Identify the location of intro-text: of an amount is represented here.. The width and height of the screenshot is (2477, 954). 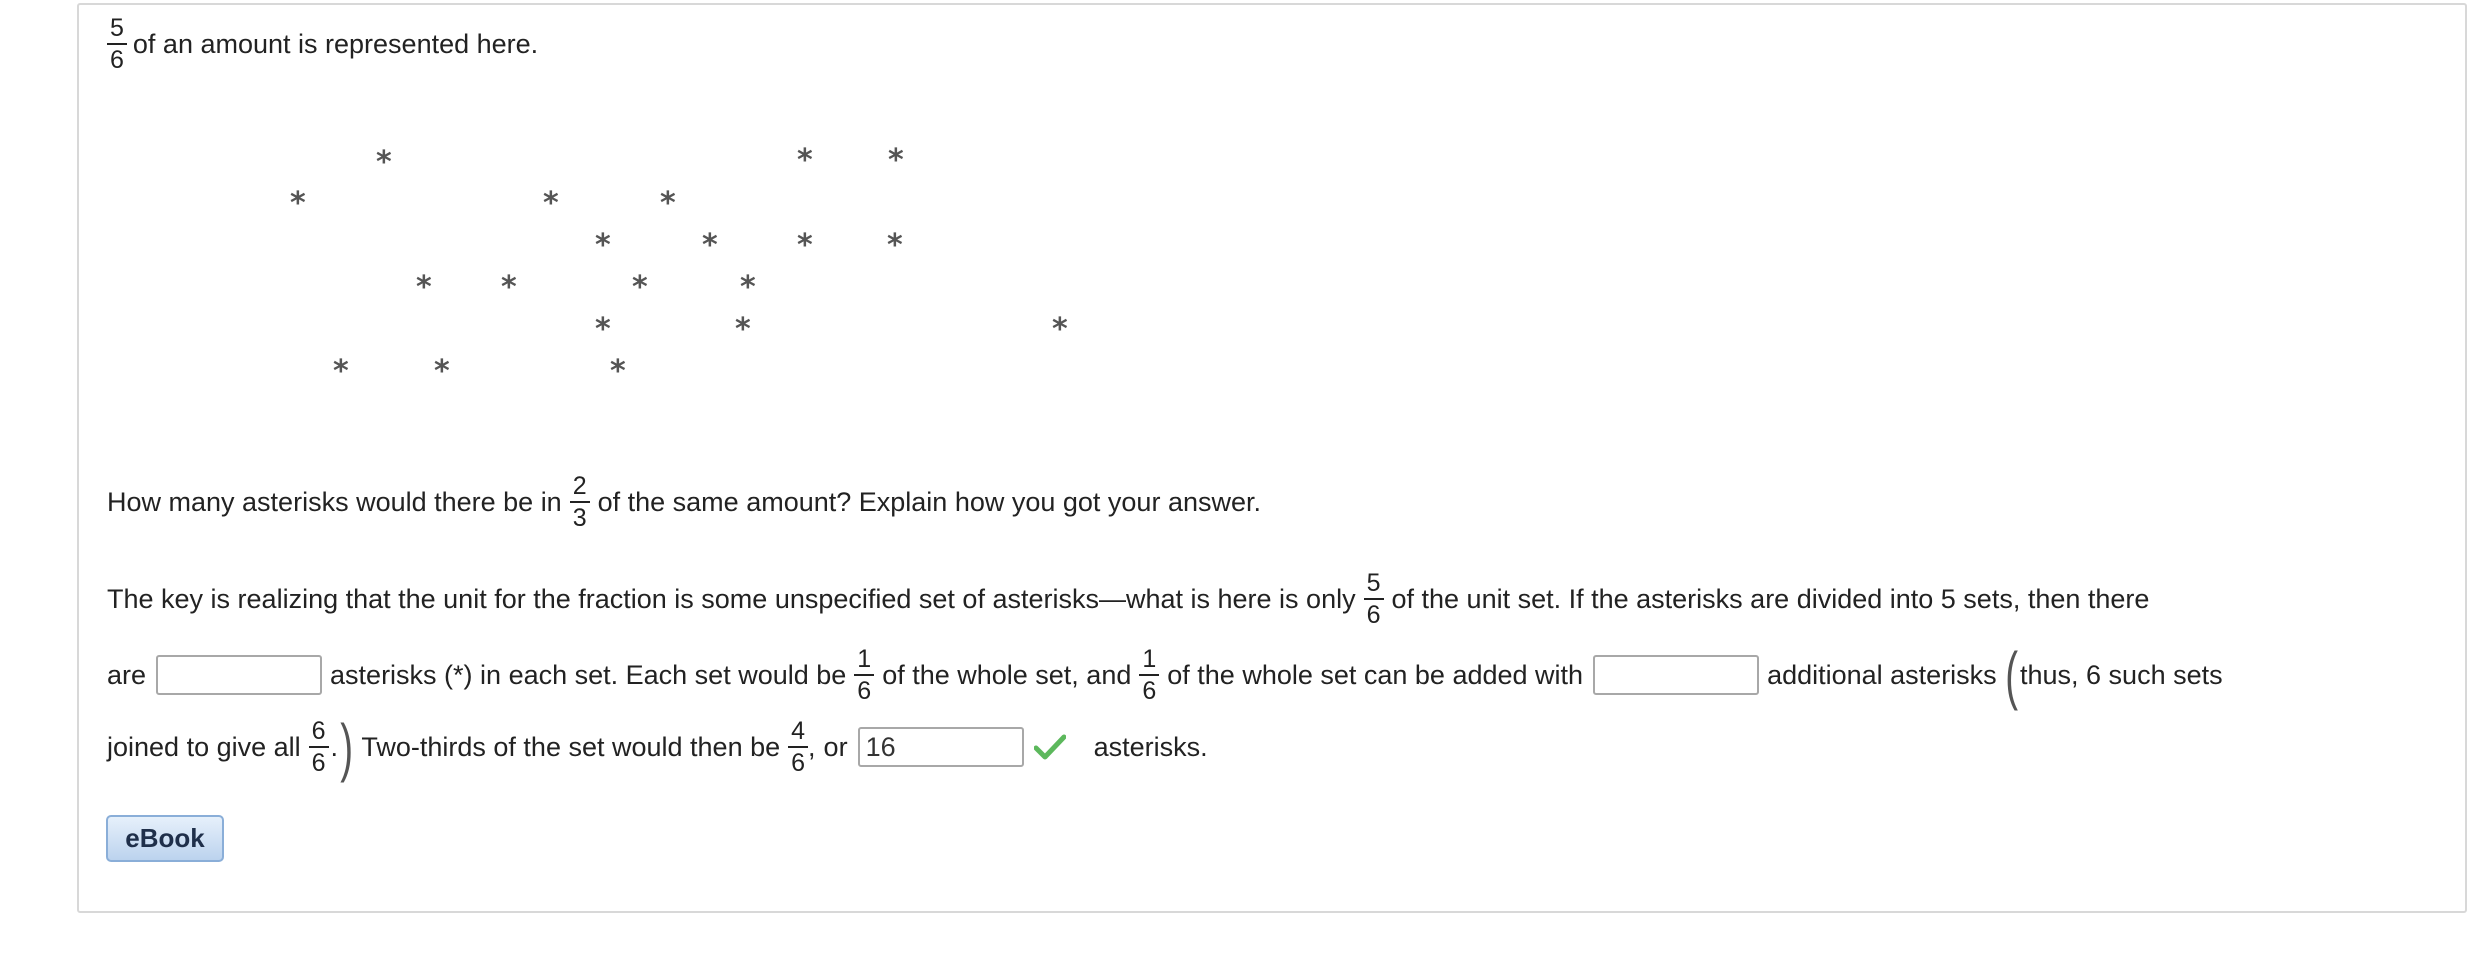
(335, 44).